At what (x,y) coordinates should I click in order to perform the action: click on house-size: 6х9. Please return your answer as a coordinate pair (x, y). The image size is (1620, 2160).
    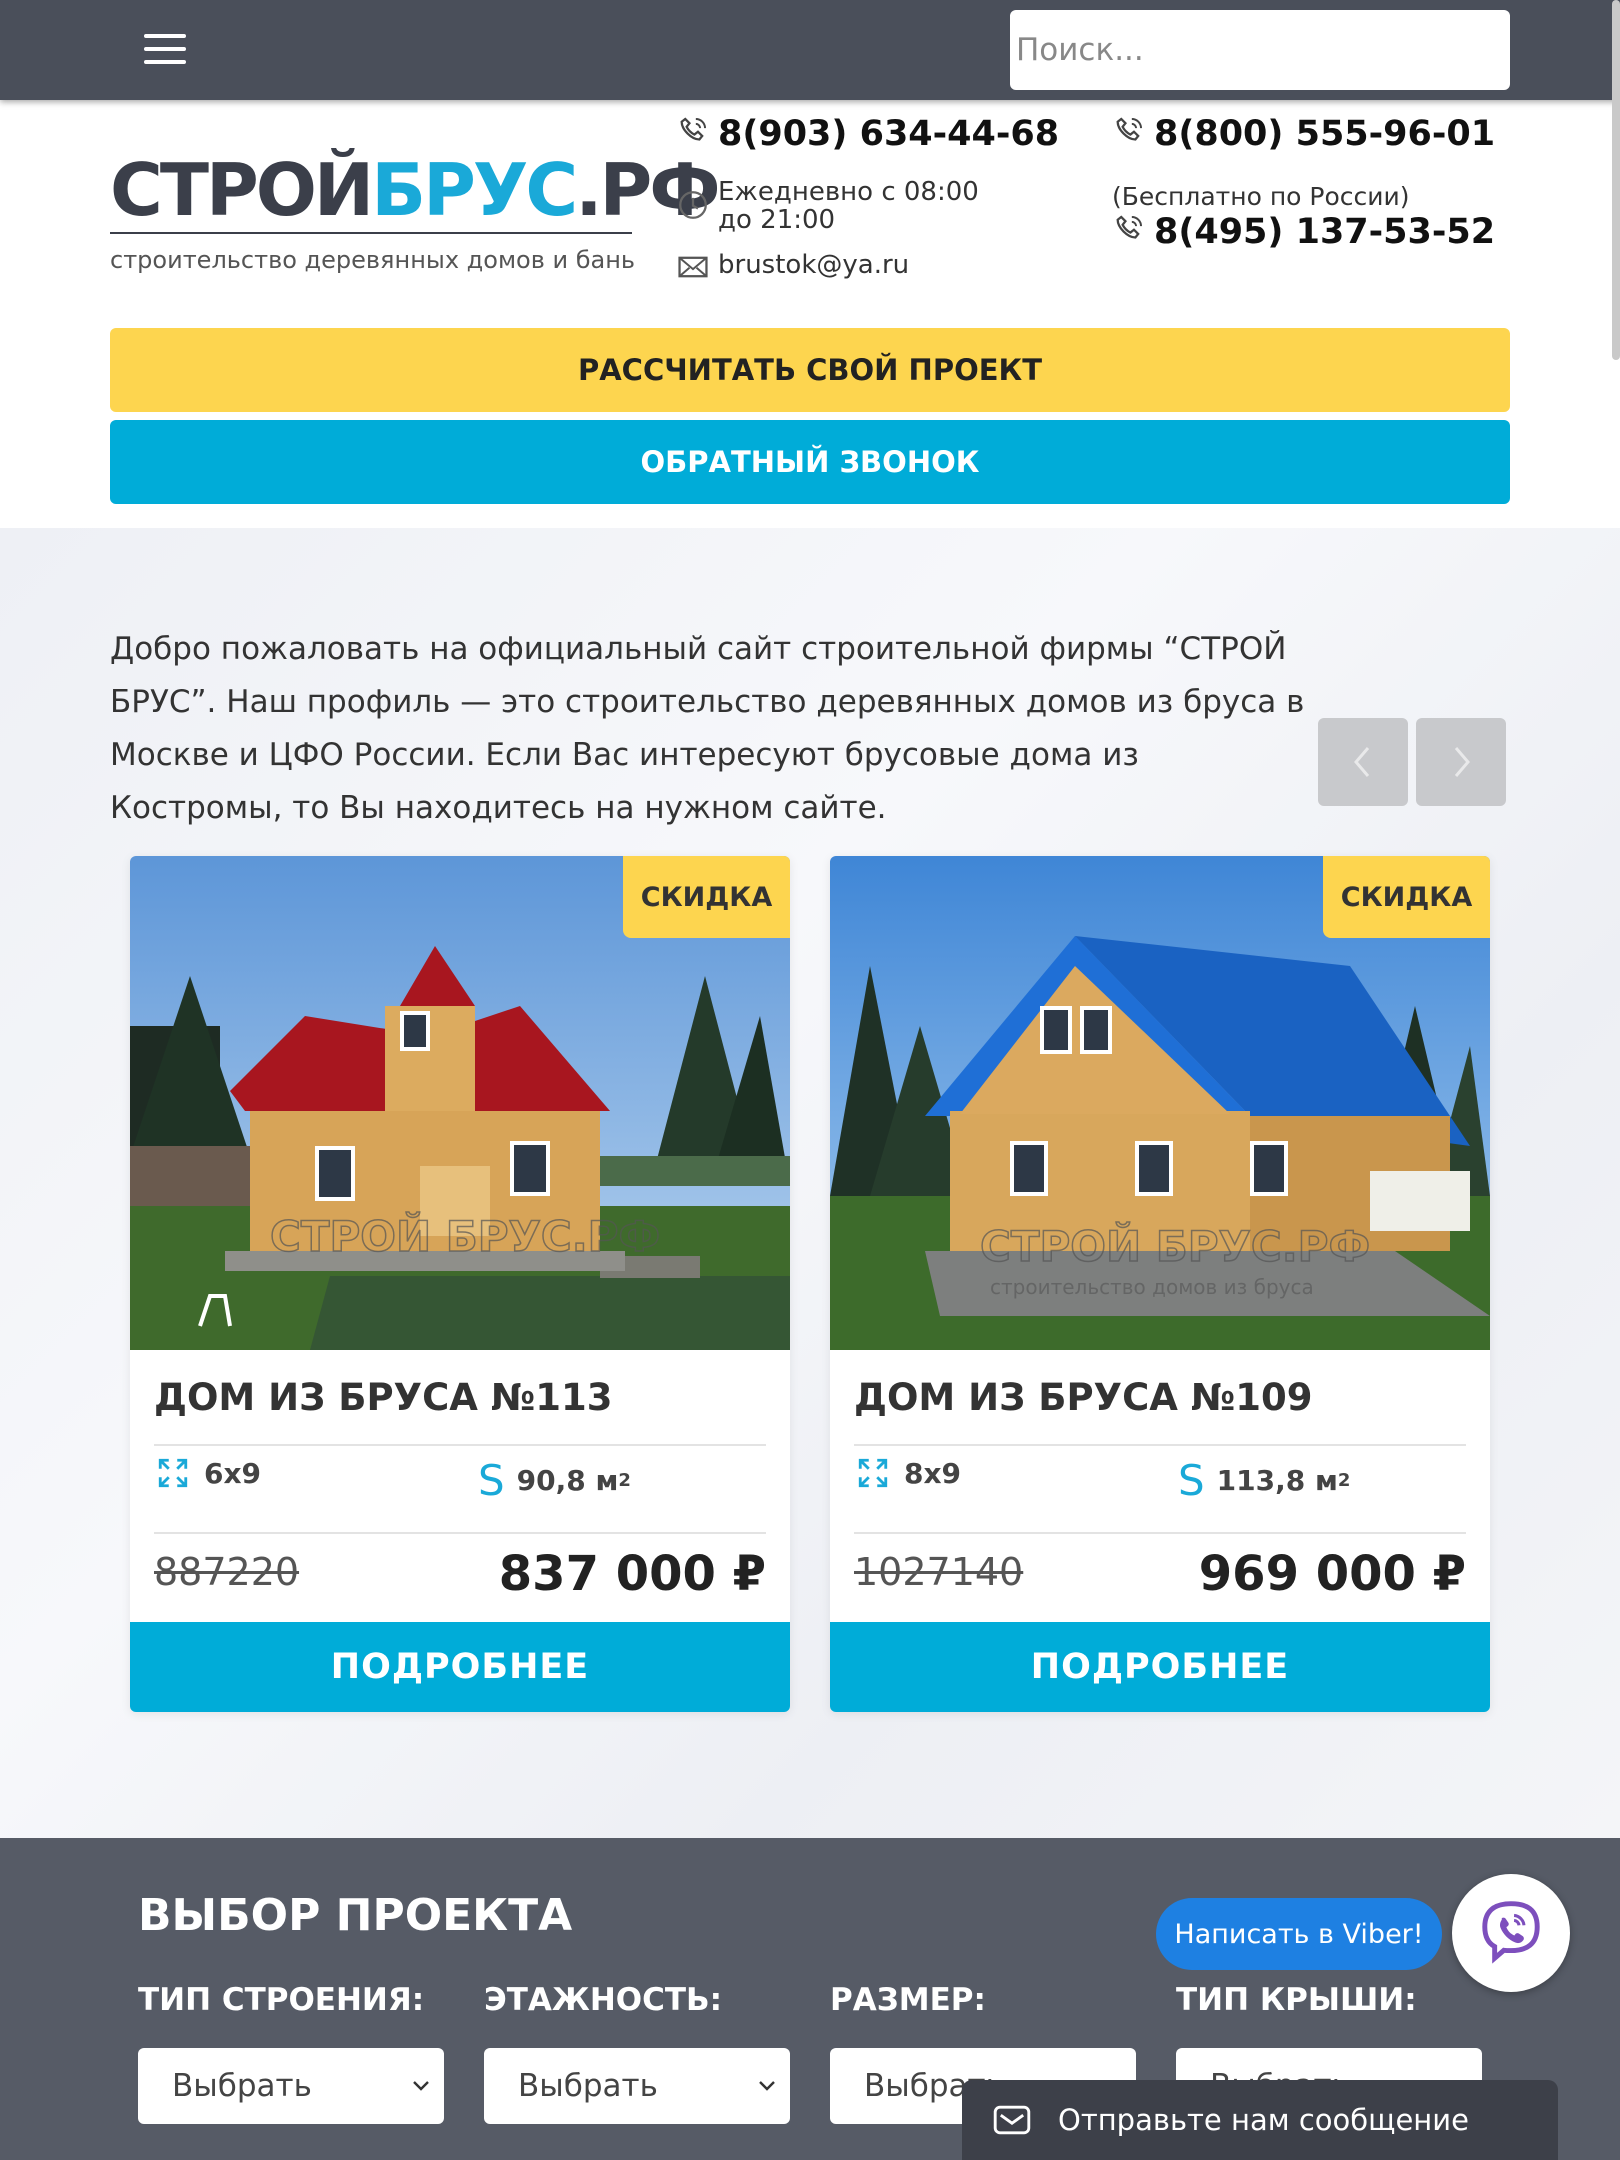
    Looking at the image, I should click on (207, 1473).